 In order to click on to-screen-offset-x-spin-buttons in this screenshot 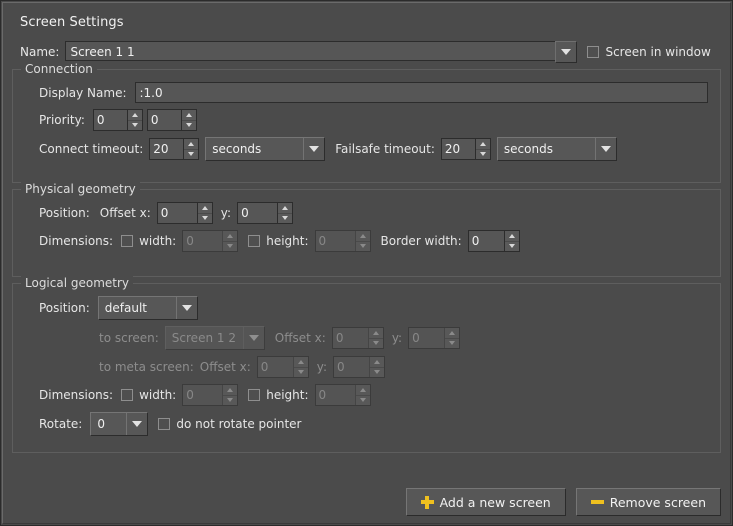, I will do `click(375, 338)`.